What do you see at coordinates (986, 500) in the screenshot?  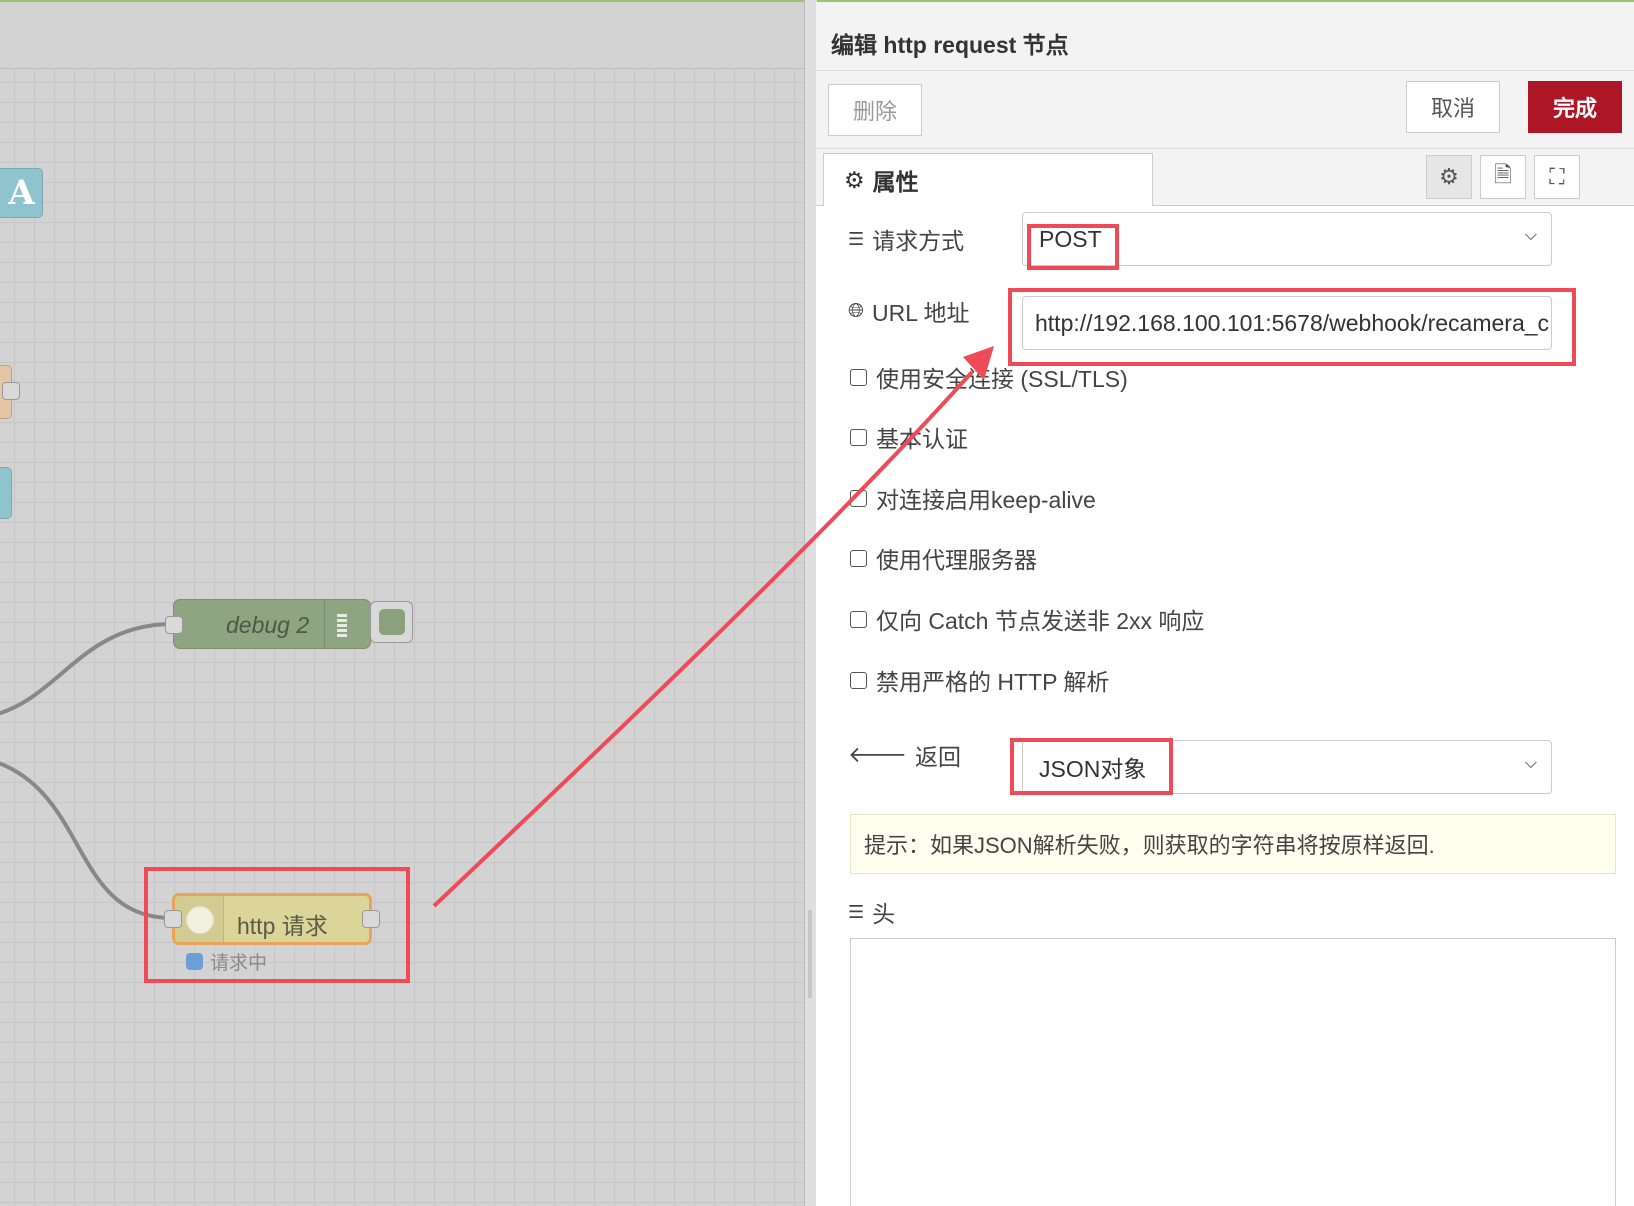 I see `checkbox-keep-alive-label: 对连接启用keep-alive` at bounding box center [986, 500].